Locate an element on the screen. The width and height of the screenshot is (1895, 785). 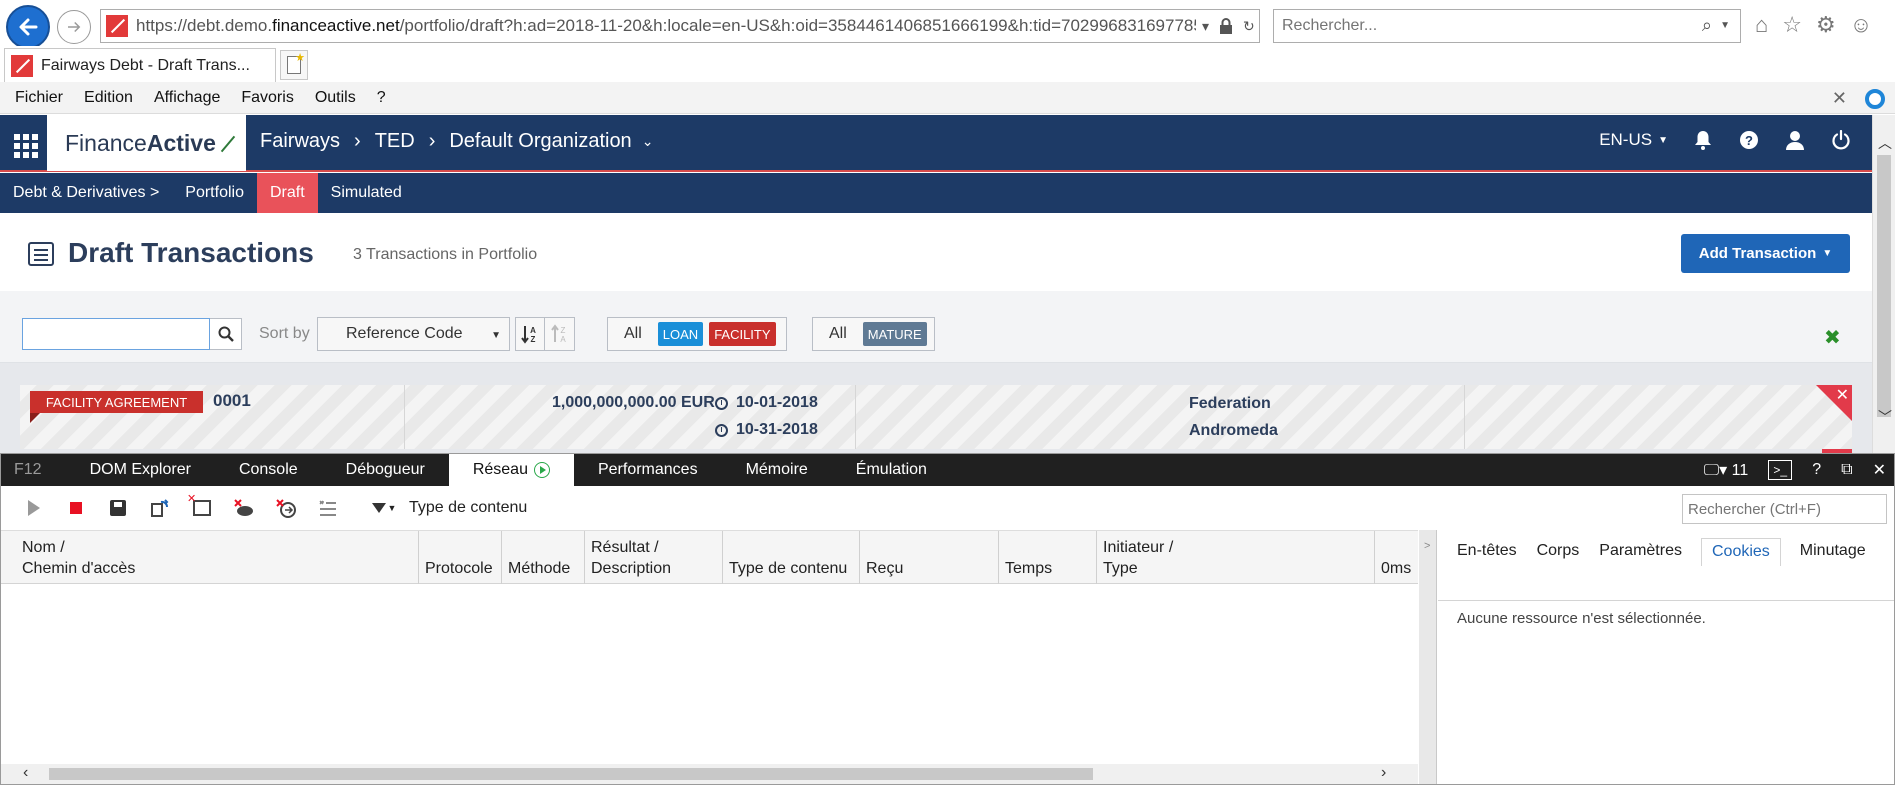
status-filter-all: All is located at coordinates (837, 334).